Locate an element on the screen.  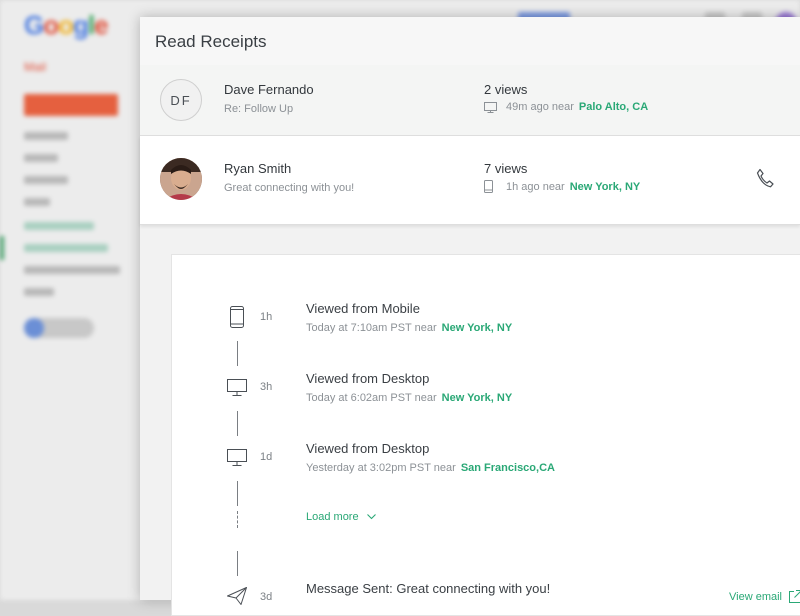
event-location: San Francisco,CA is located at coordinates (508, 468).